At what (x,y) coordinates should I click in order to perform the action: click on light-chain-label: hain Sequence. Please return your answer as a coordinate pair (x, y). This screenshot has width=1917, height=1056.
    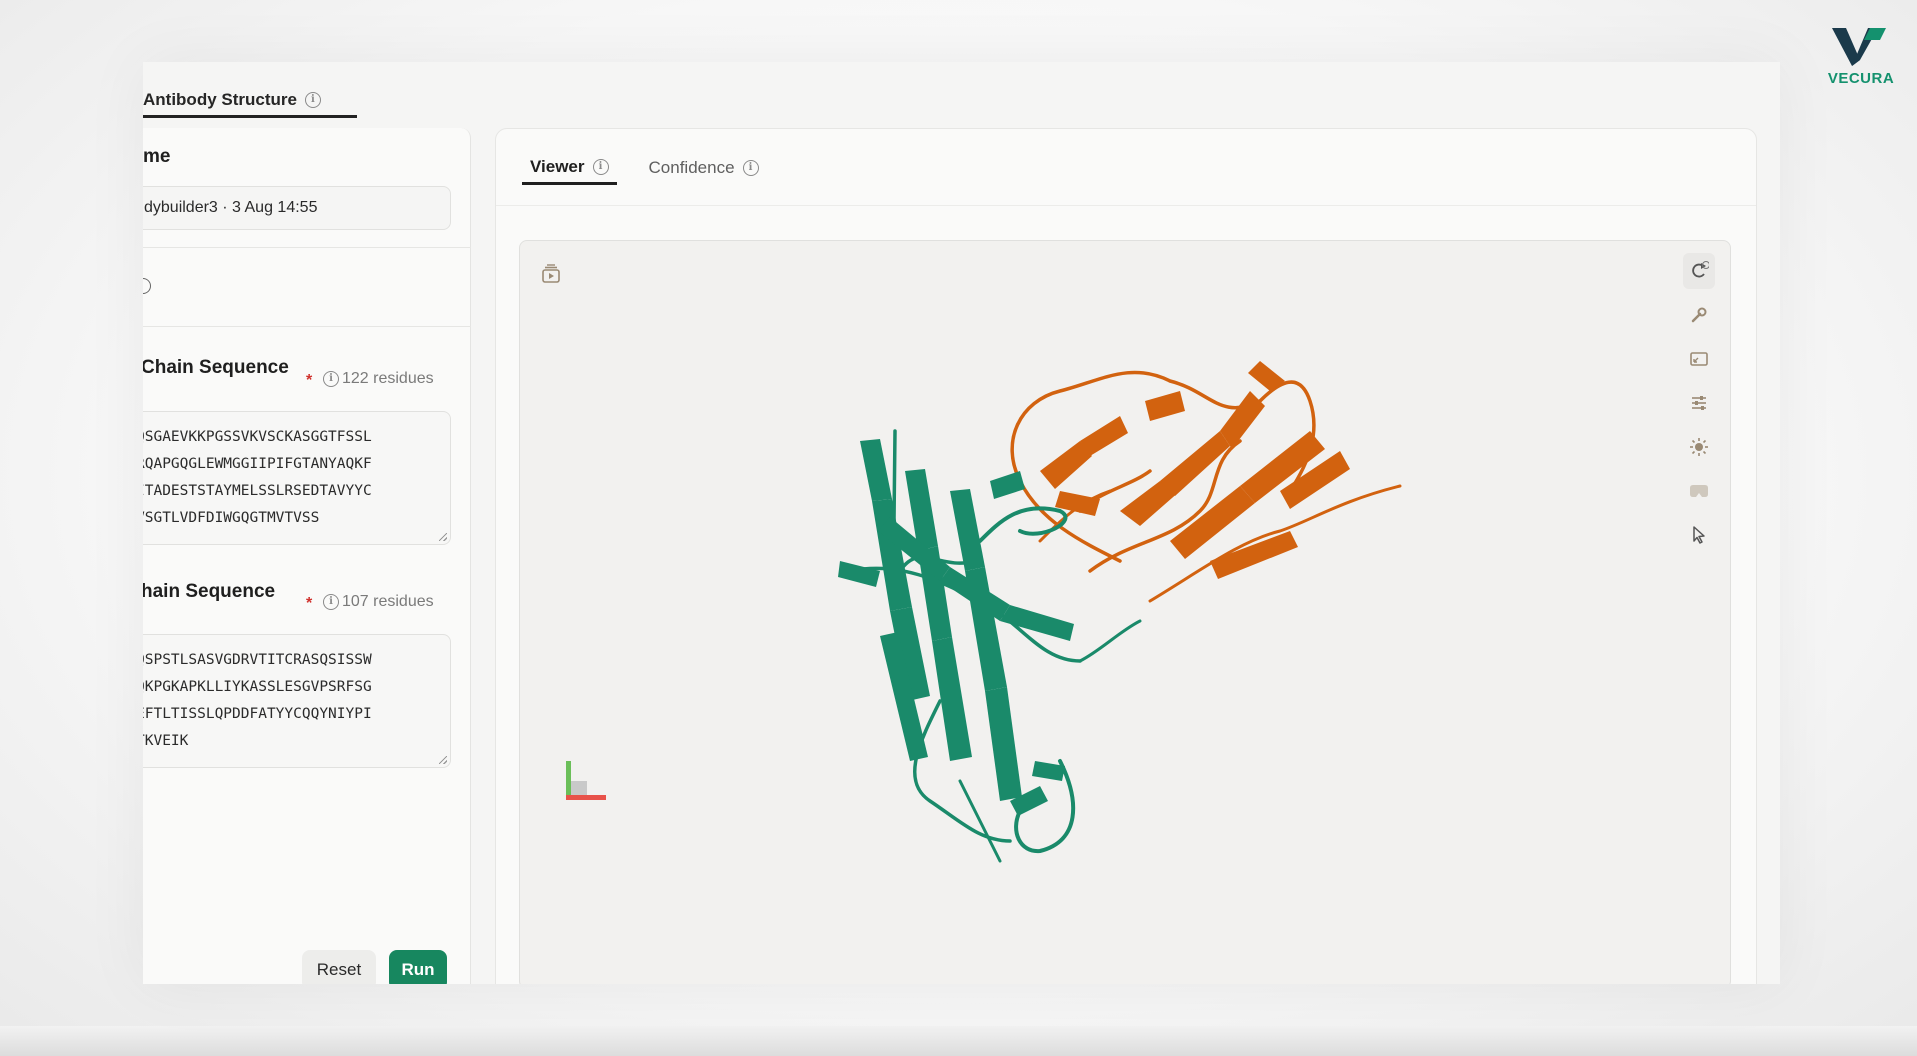
    Looking at the image, I should click on (209, 591).